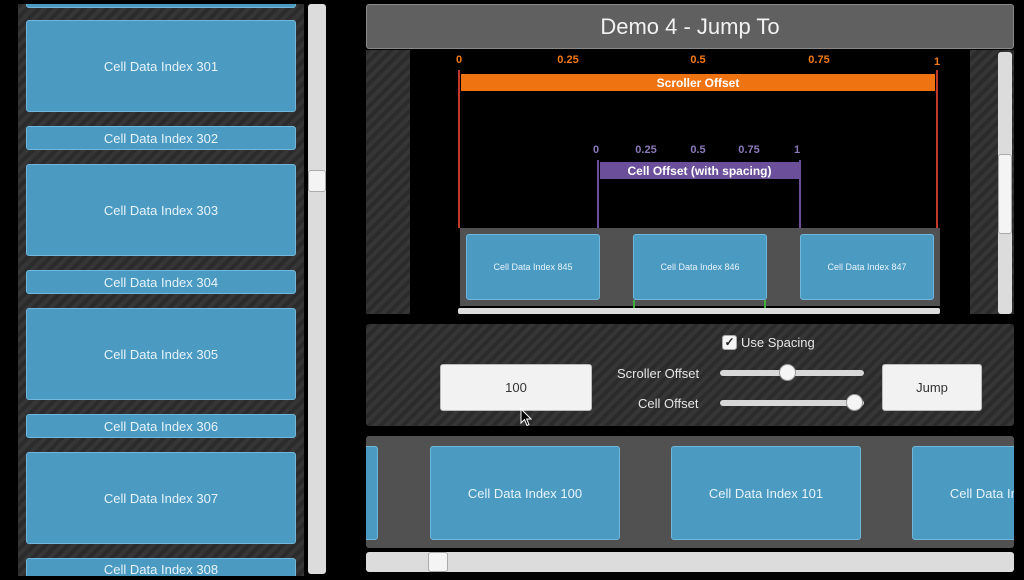  I want to click on list-item-label: Cell Data Index 301, so click(161, 66).